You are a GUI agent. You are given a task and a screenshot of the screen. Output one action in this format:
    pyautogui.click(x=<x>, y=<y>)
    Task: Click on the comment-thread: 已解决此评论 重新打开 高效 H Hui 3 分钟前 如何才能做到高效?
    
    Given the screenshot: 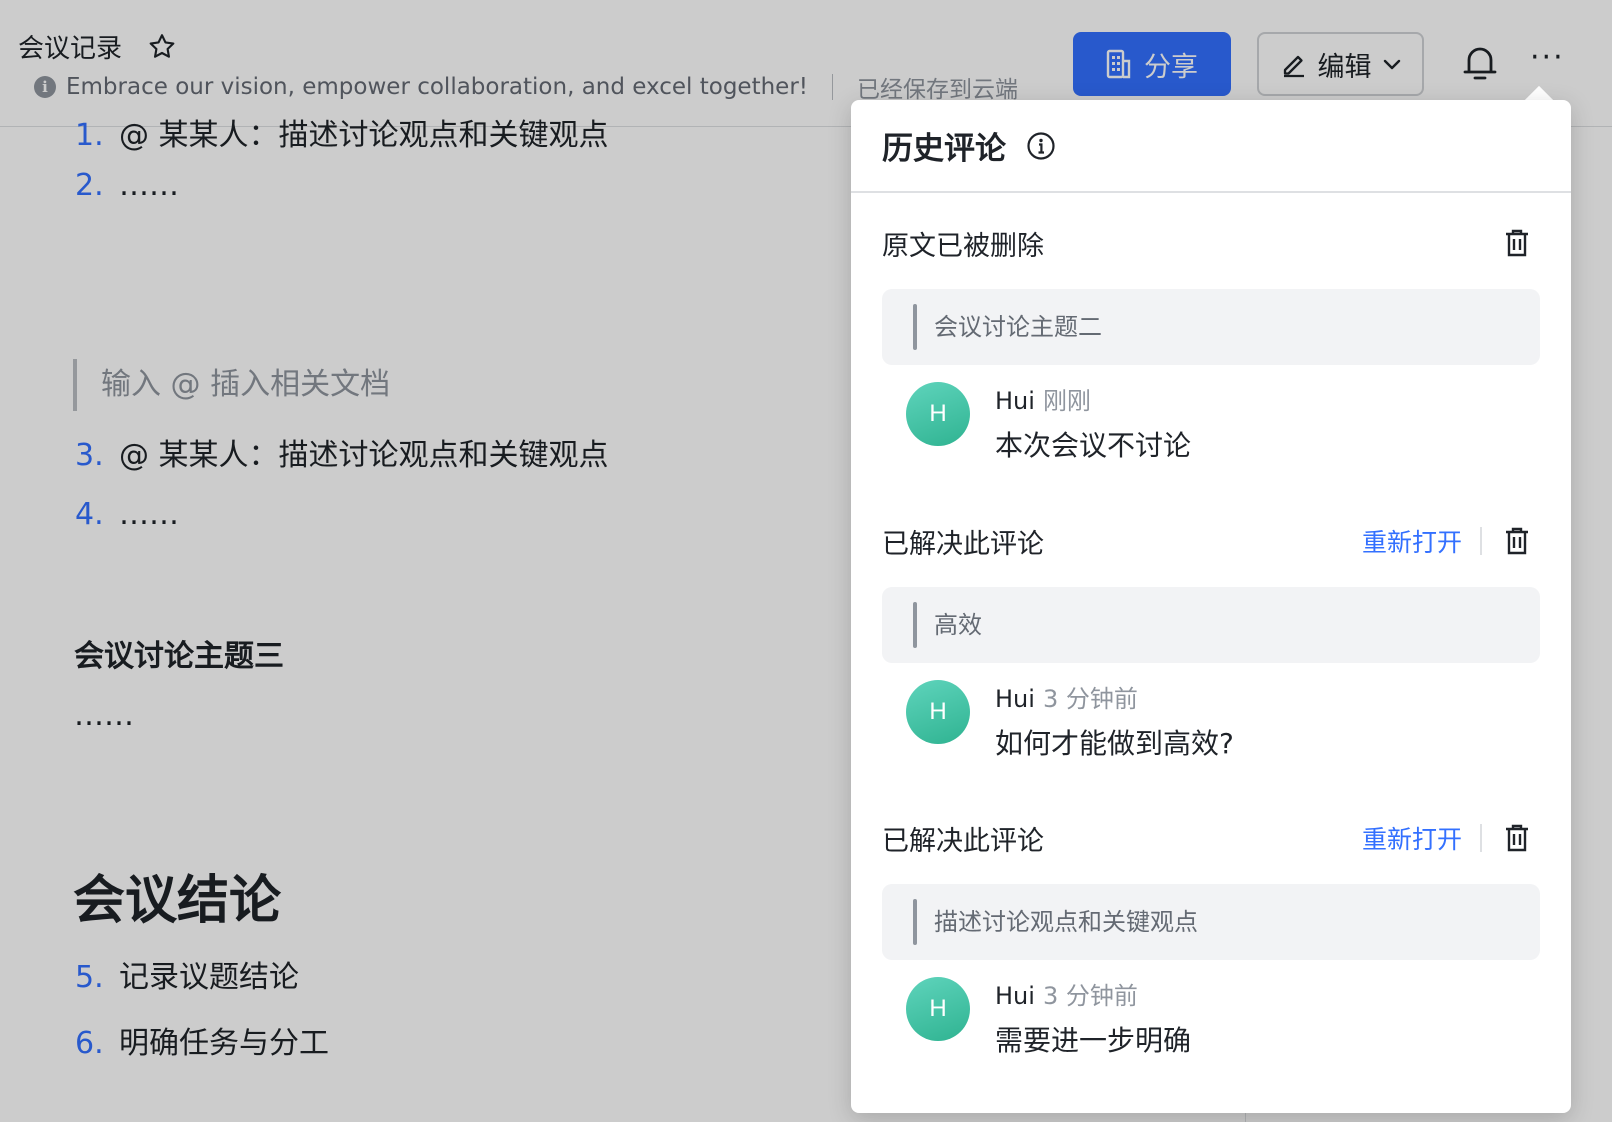 What is the action you would take?
    pyautogui.click(x=1211, y=647)
    